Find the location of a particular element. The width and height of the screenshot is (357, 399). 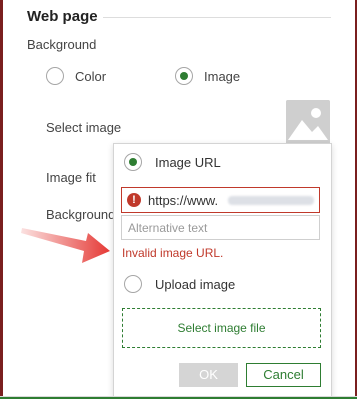

section-divider is located at coordinates (217, 17).